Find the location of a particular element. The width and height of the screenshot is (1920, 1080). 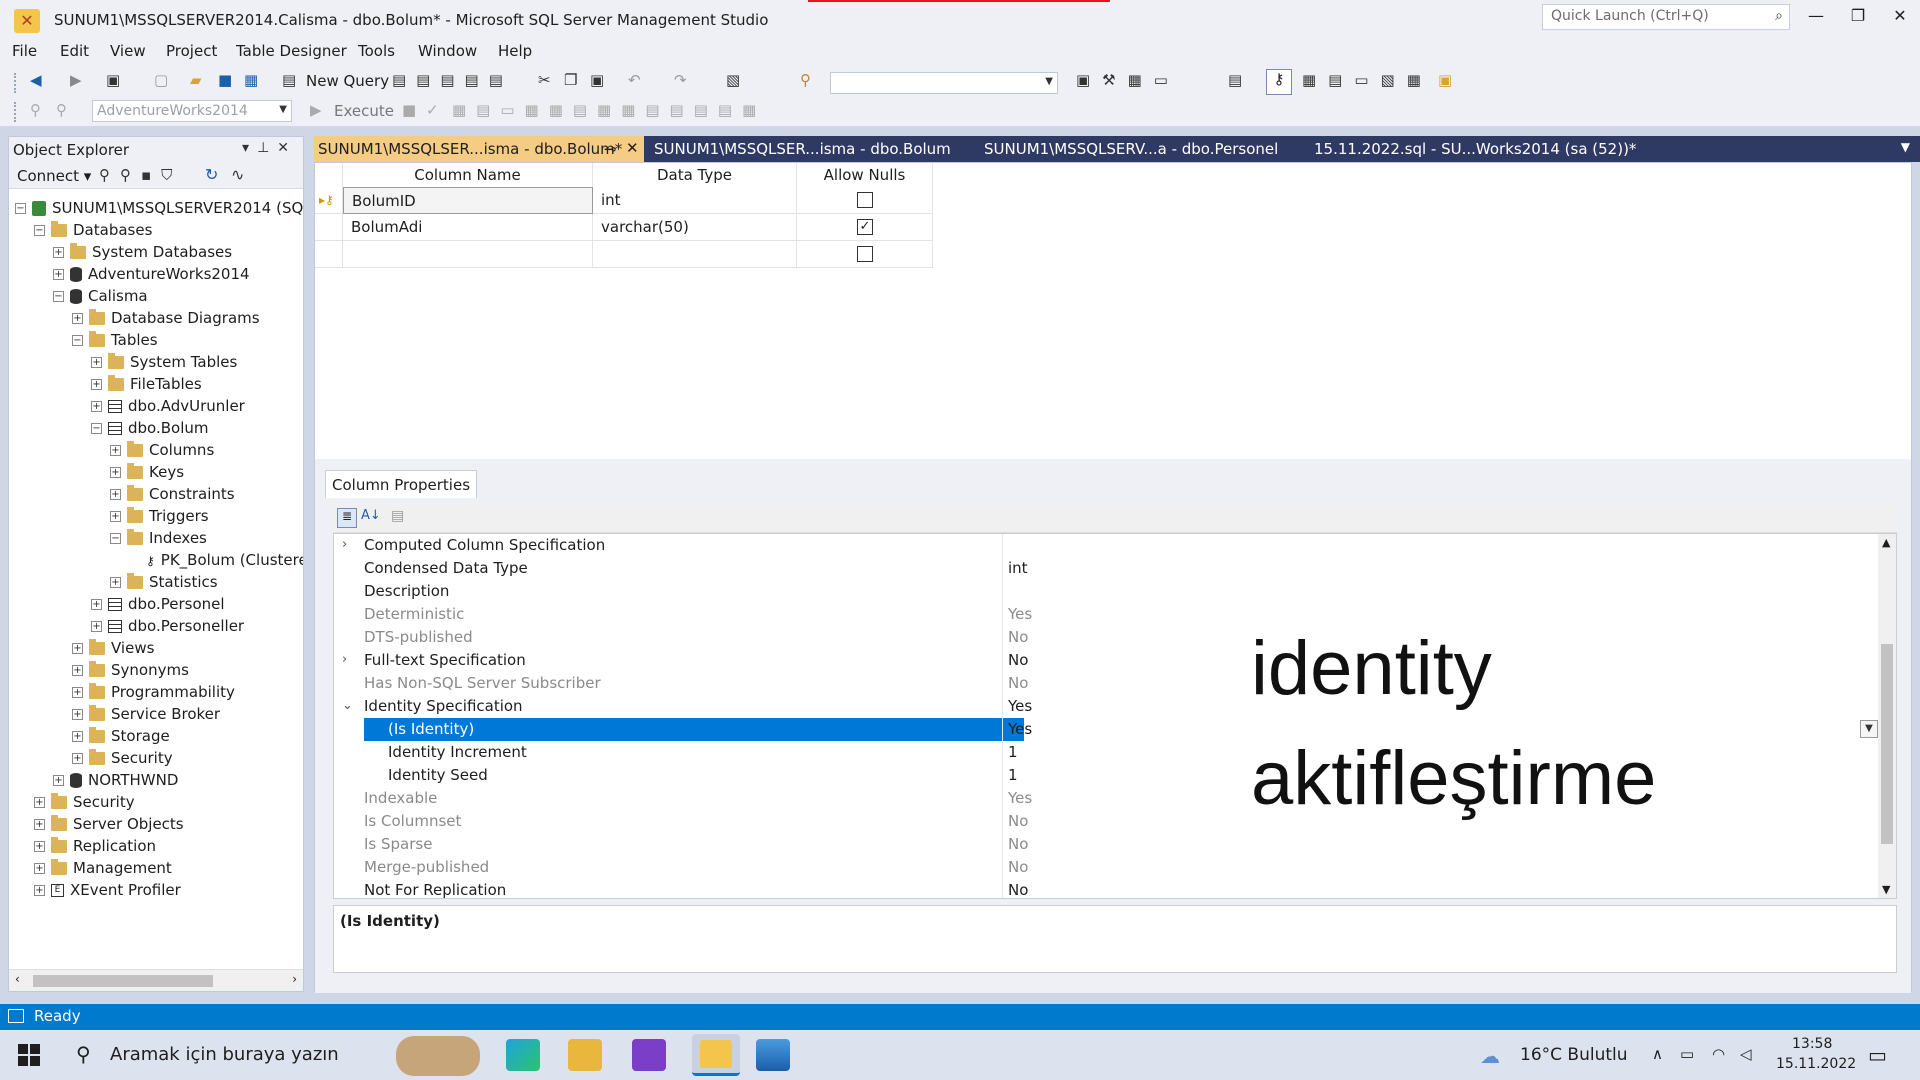

scroll-down-icon: ▼ is located at coordinates (1886, 889).